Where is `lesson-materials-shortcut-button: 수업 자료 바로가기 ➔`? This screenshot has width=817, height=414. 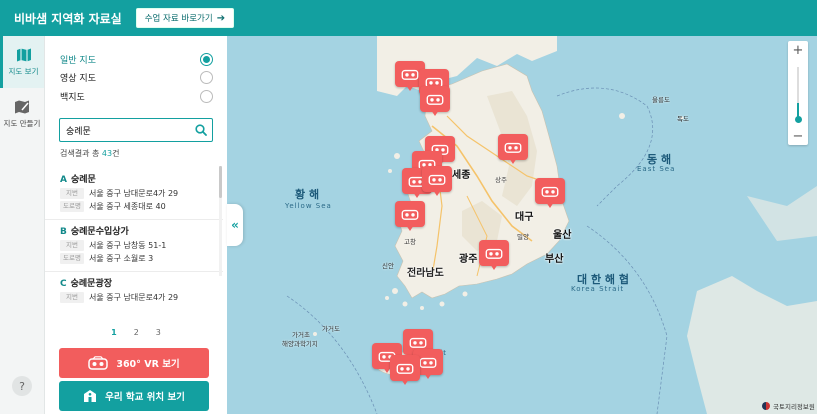
lesson-materials-shortcut-button: 수업 자료 바로가기 ➔ is located at coordinates (185, 18).